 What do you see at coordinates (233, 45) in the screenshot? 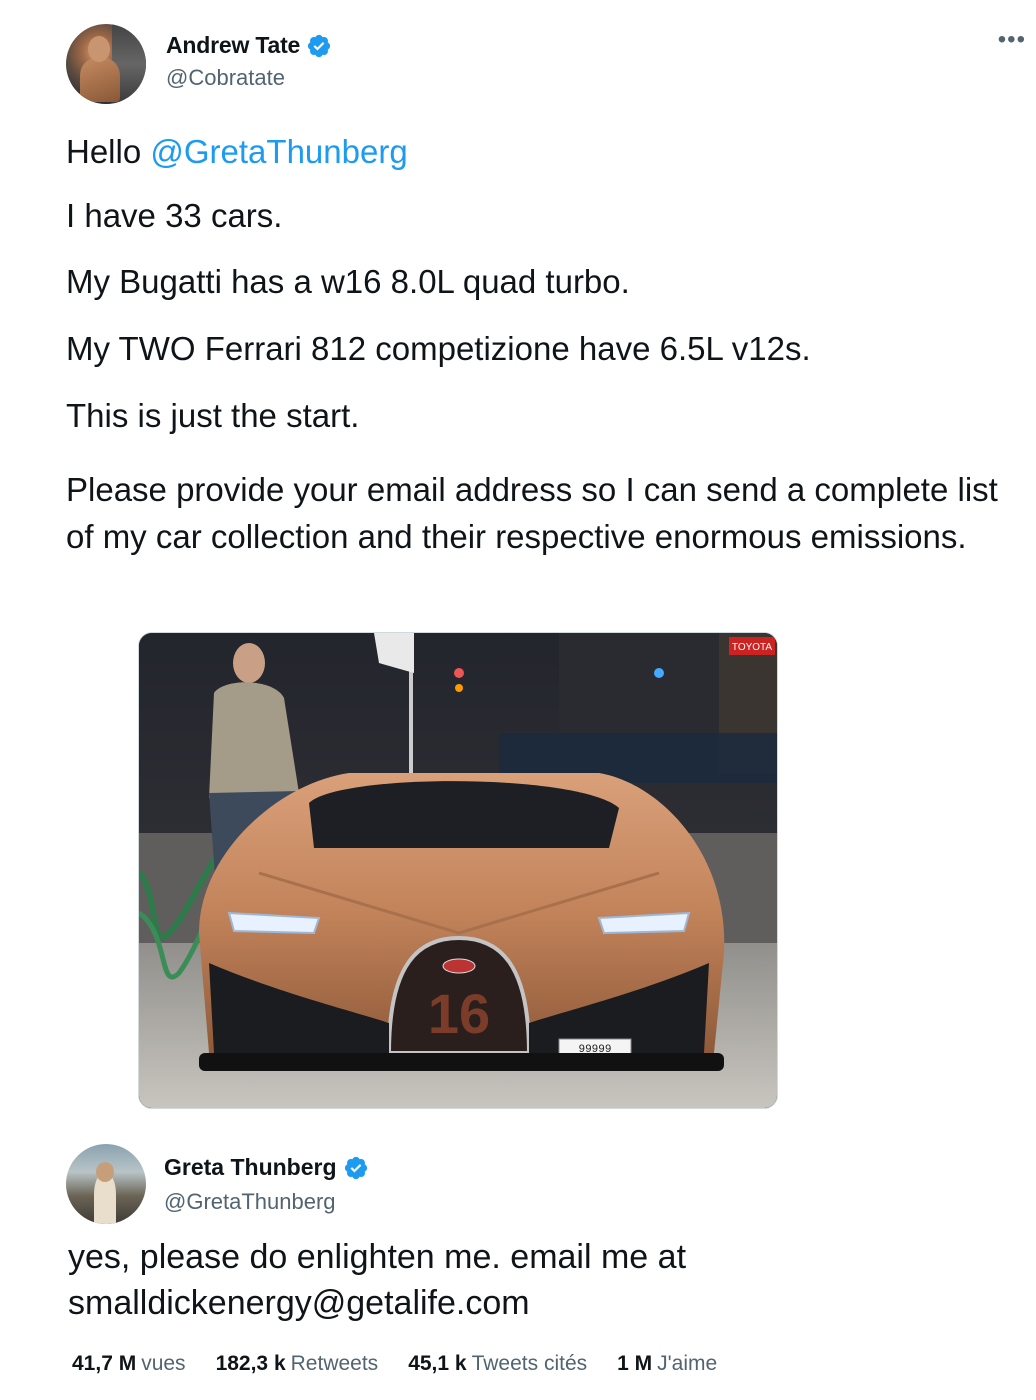
I see `author-display-name-text: Andrew Tate` at bounding box center [233, 45].